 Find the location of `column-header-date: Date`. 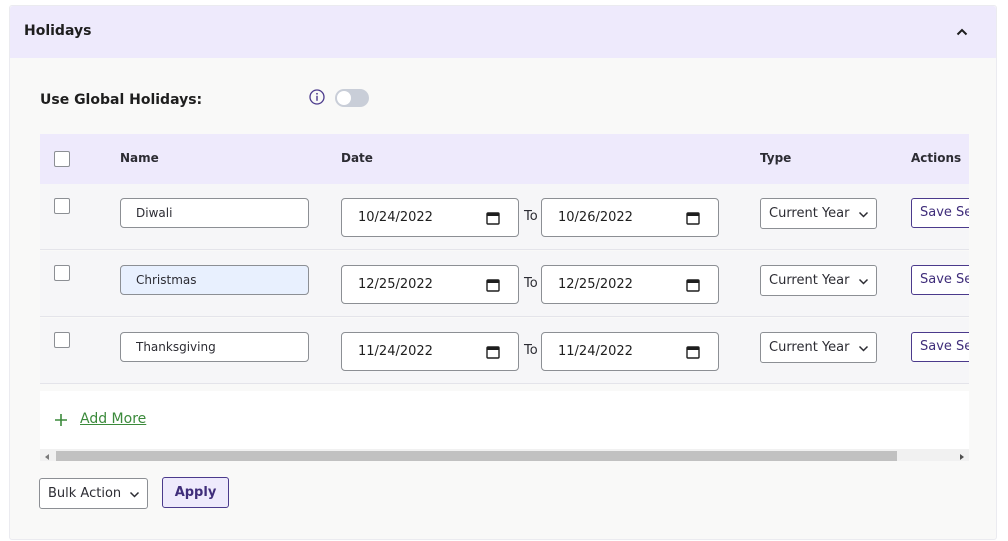

column-header-date: Date is located at coordinates (357, 158).